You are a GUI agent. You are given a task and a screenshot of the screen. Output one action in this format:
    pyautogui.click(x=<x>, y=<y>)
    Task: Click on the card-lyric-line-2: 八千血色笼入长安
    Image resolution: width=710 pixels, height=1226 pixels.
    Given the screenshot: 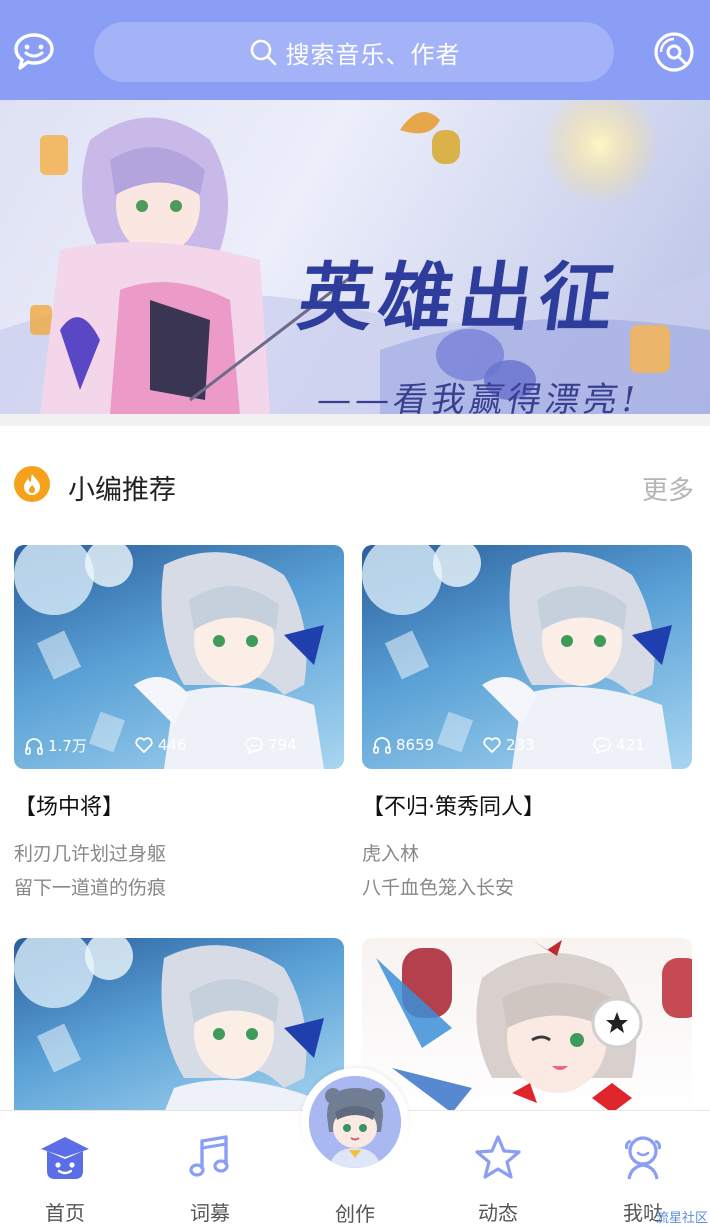 What is the action you would take?
    pyautogui.click(x=438, y=888)
    